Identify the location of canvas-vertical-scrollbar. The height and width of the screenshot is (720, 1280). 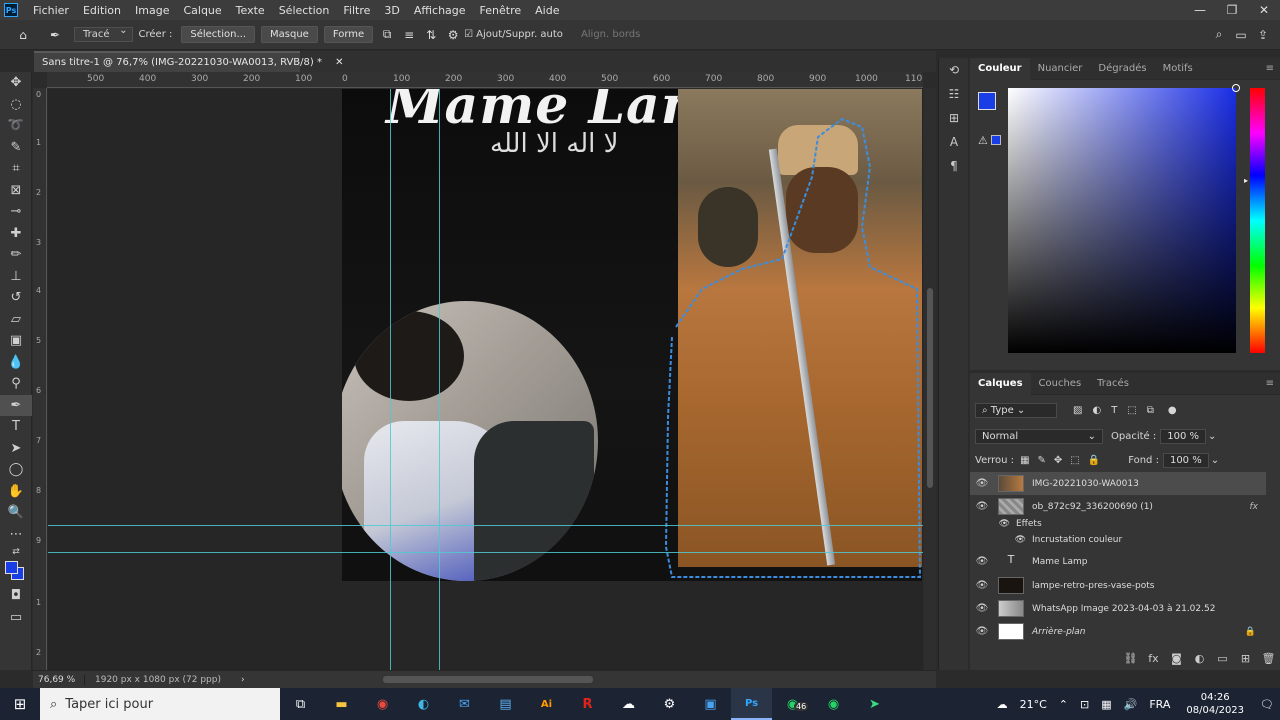
(930, 379).